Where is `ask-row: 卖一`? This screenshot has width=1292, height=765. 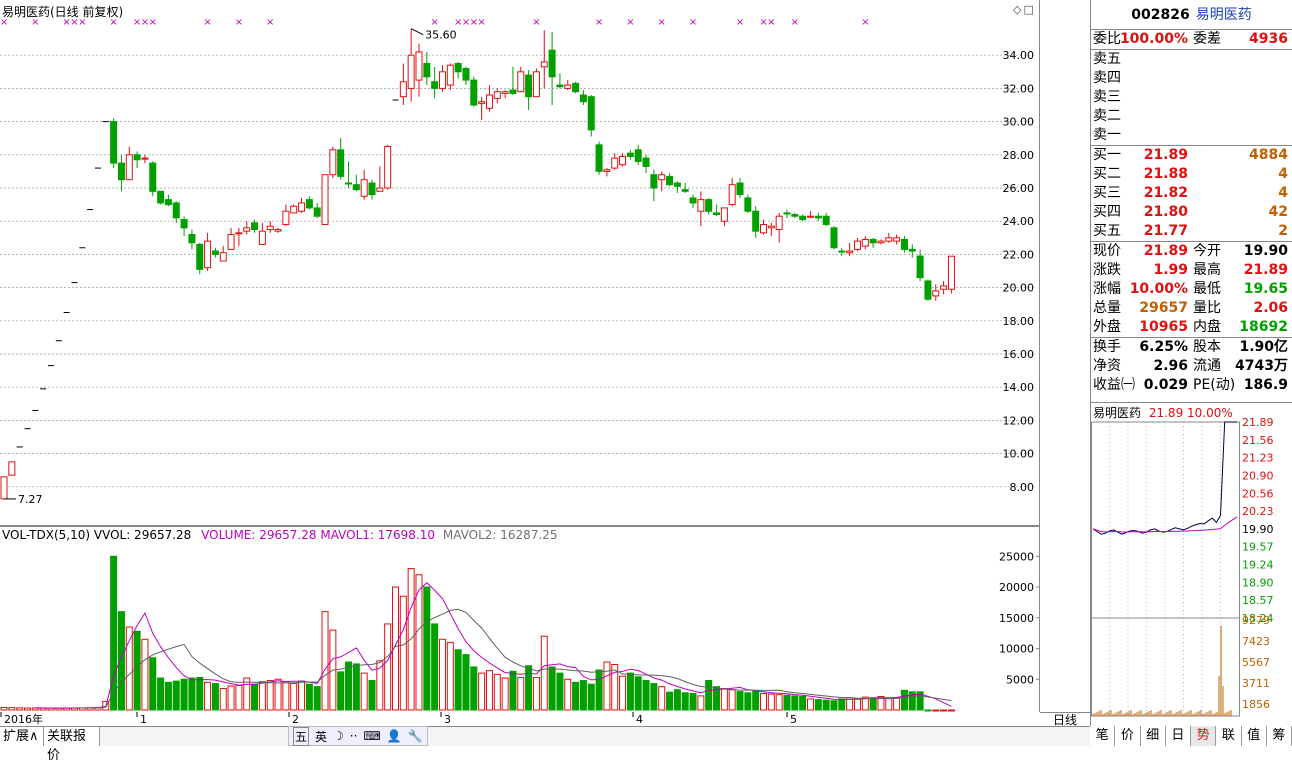 ask-row: 卖一 is located at coordinates (1191, 135).